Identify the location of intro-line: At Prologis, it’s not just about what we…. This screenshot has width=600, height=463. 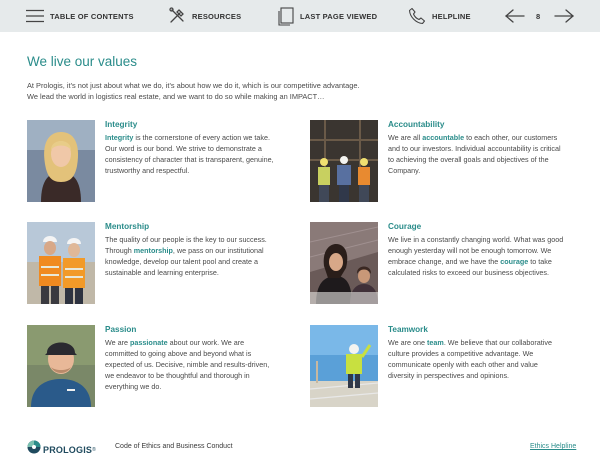
(193, 85).